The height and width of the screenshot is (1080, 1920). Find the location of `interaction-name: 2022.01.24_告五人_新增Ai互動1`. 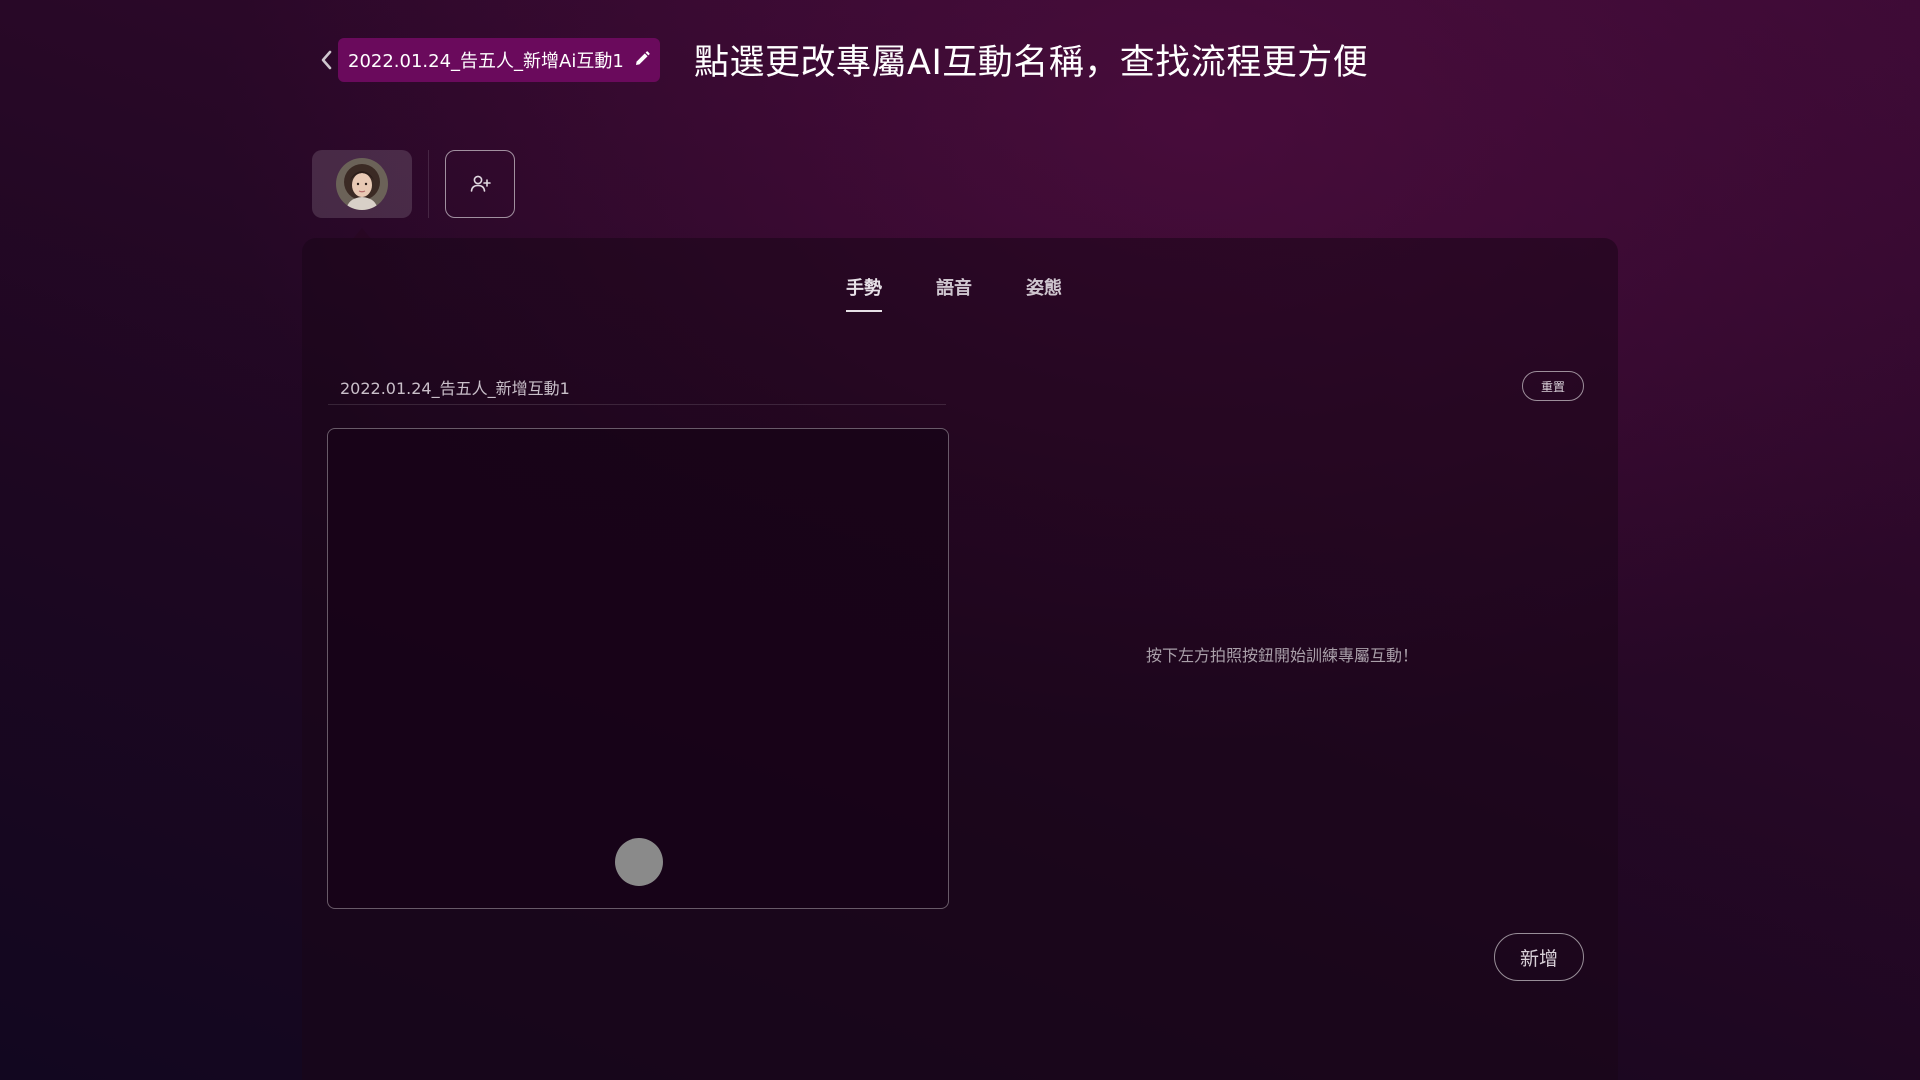

interaction-name: 2022.01.24_告五人_新增Ai互動1 is located at coordinates (486, 60).